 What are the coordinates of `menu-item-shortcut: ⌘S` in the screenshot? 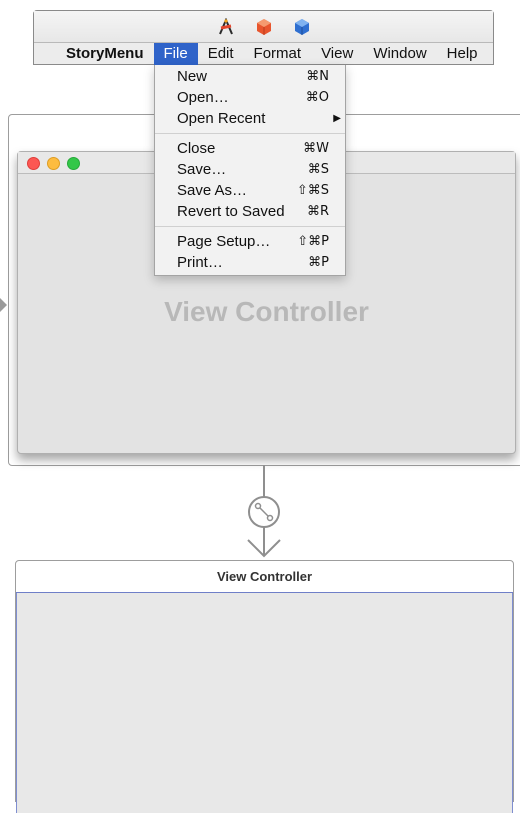 It's located at (318, 169).